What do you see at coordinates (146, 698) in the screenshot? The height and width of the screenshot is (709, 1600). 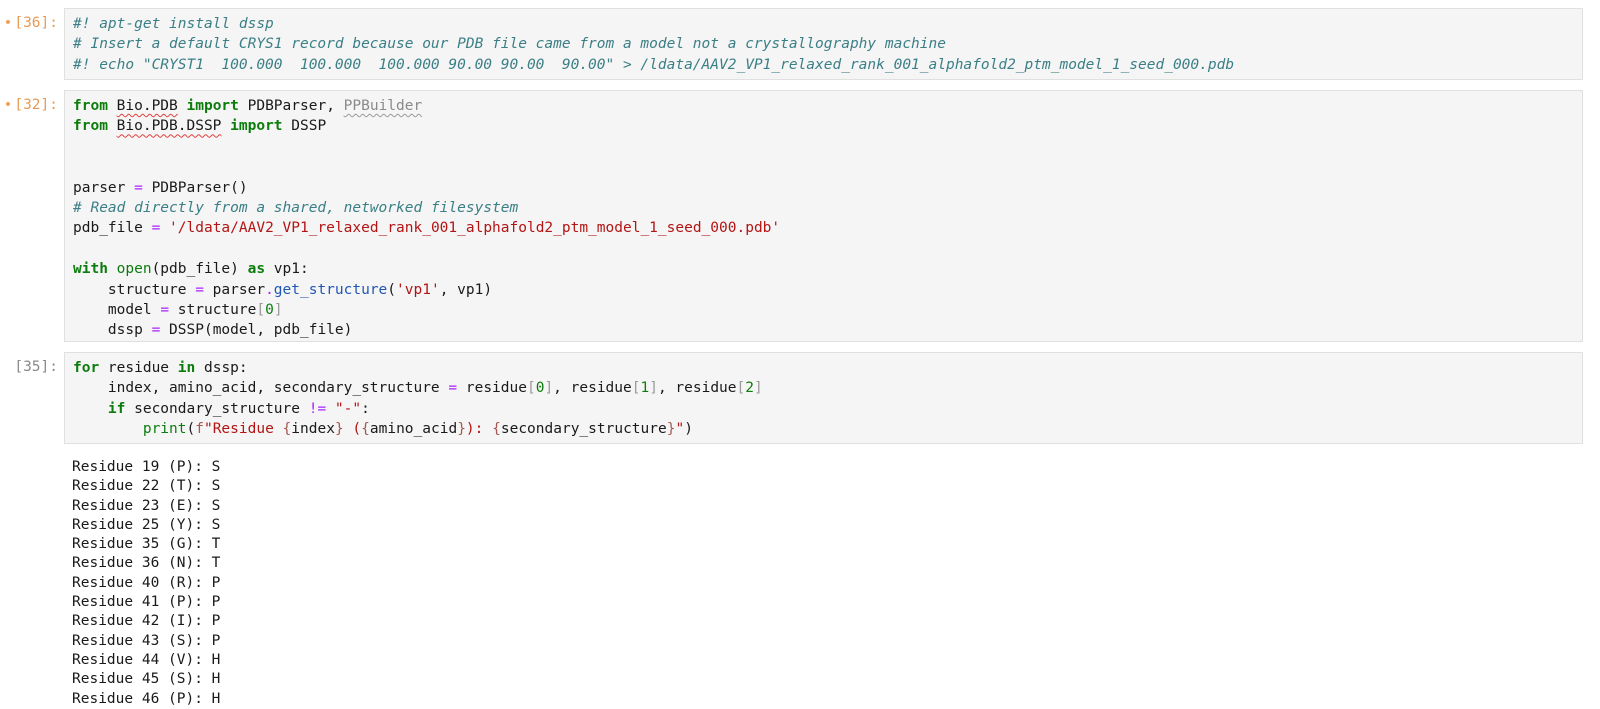 I see `output-line: Residue 46 (P): H` at bounding box center [146, 698].